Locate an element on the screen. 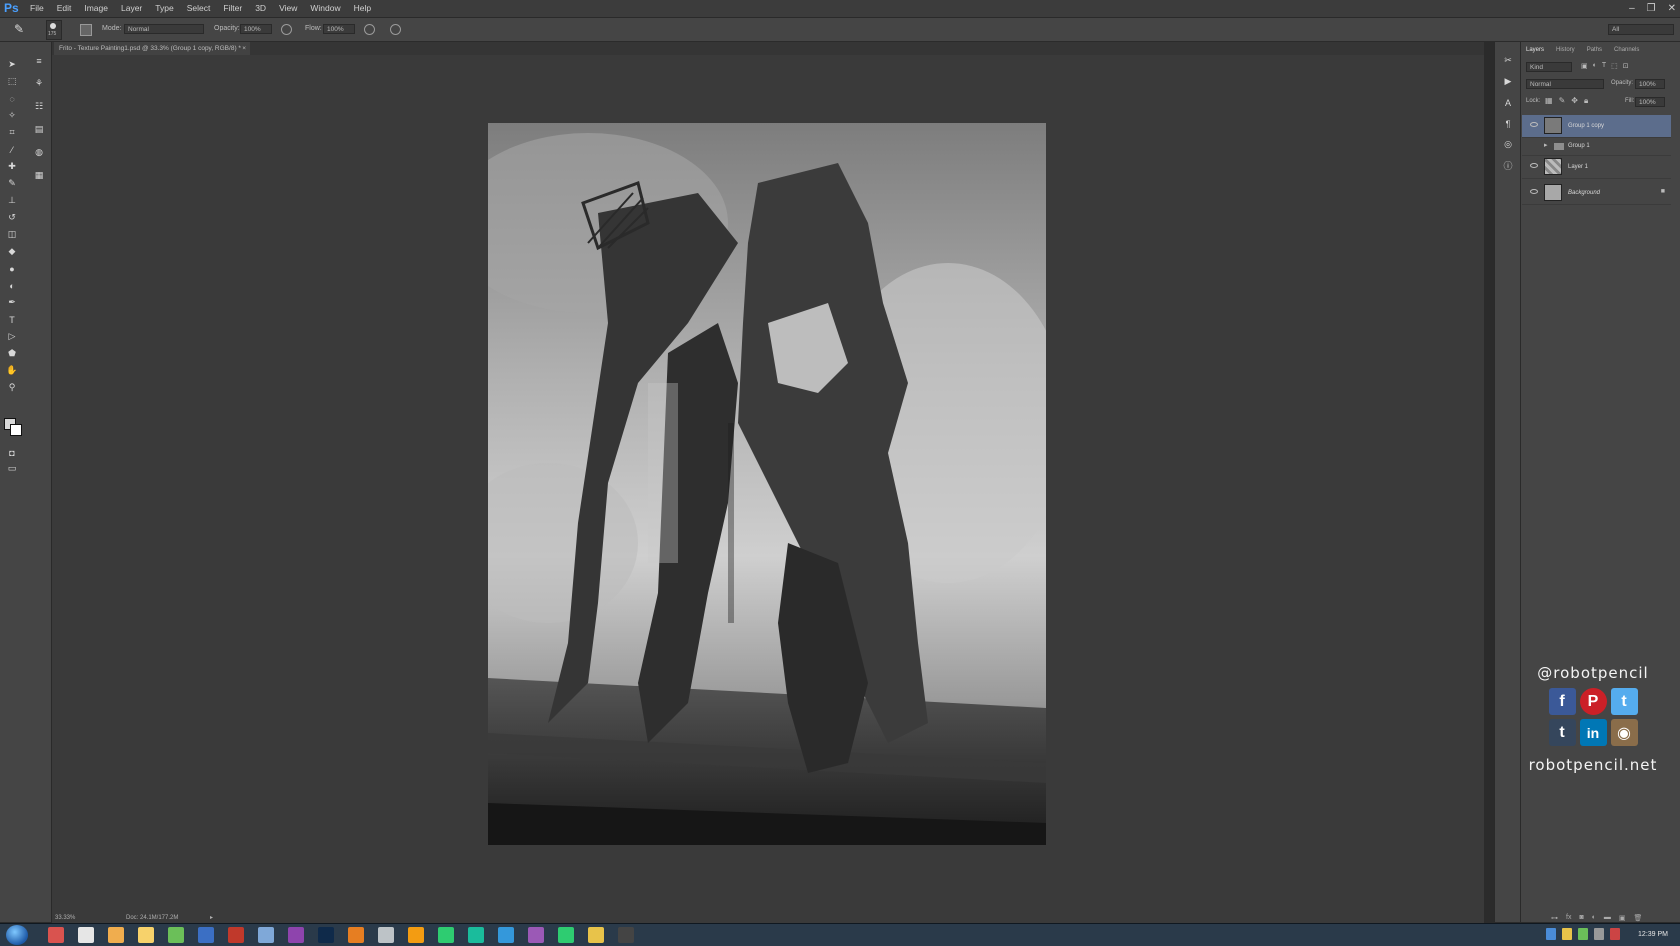 The image size is (1680, 946). visibility-eye-icon is located at coordinates (1534, 191).